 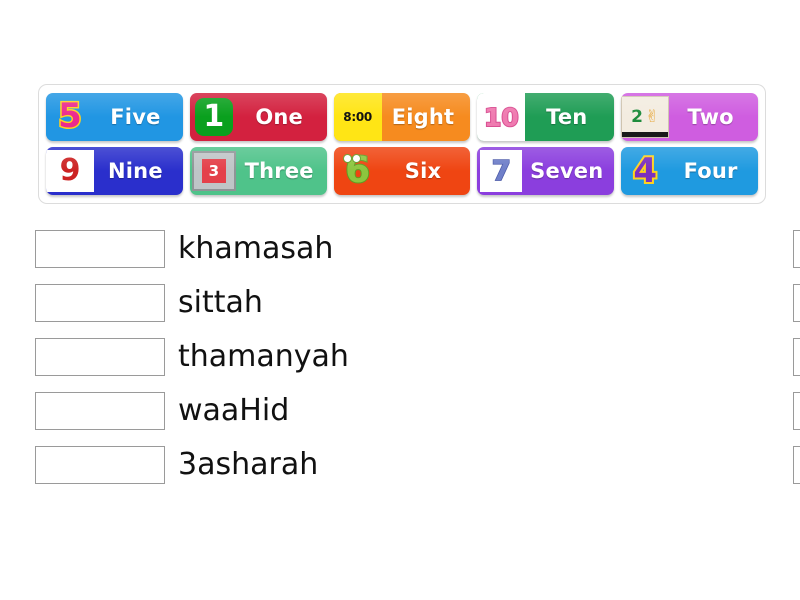 I want to click on drop-slot-sittah, so click(x=100, y=303).